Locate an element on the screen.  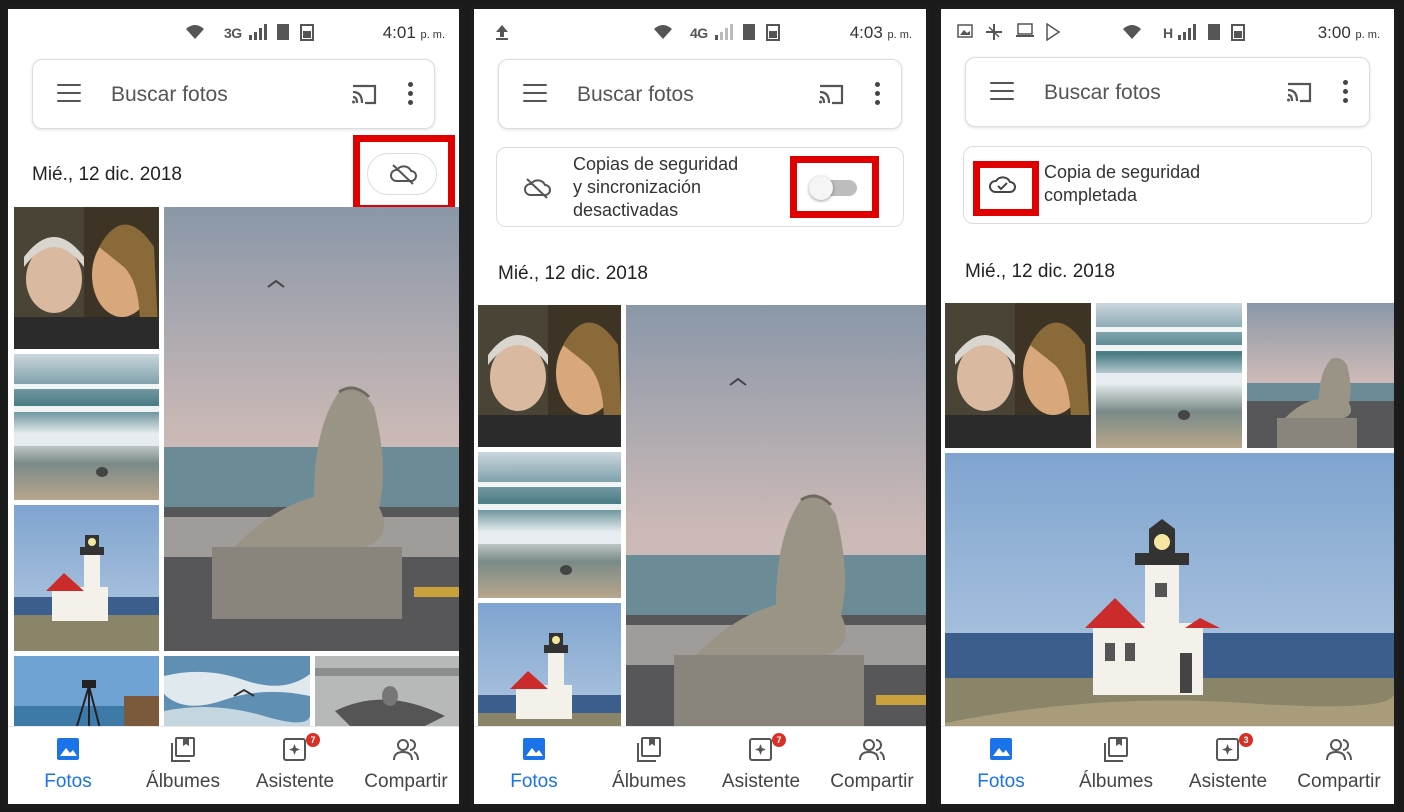
status-bar: 4G 4:03 p. m. is located at coordinates (700, 32).